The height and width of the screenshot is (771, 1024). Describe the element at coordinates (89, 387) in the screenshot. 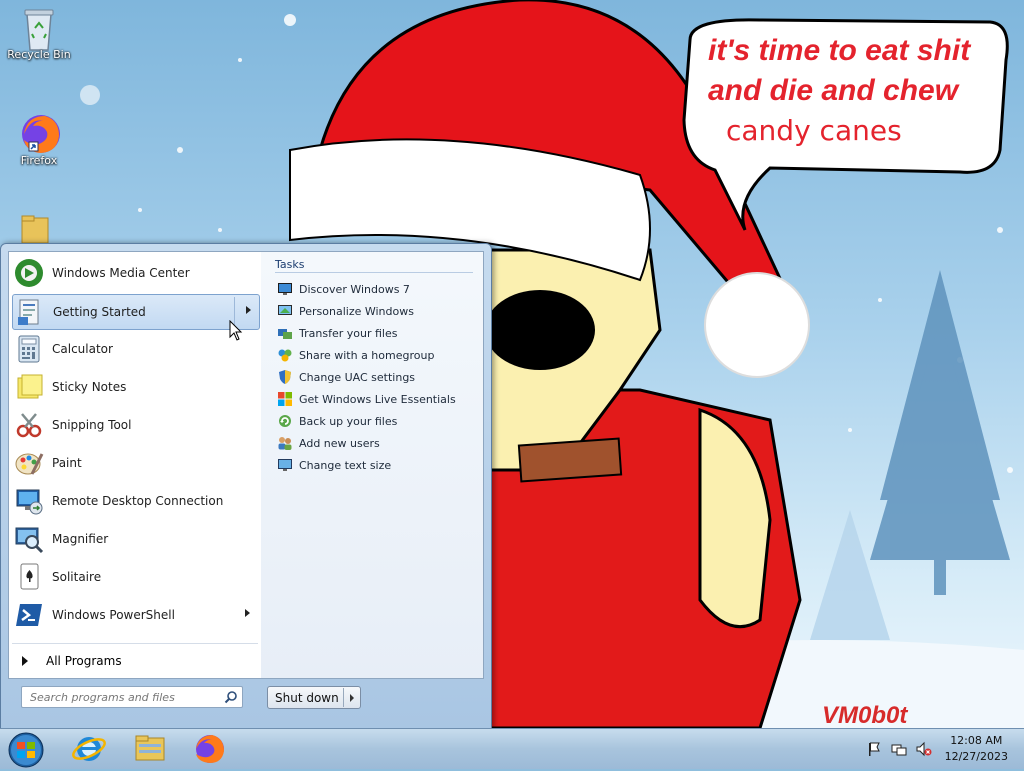

I see `program-label: Sticky Notes` at that location.